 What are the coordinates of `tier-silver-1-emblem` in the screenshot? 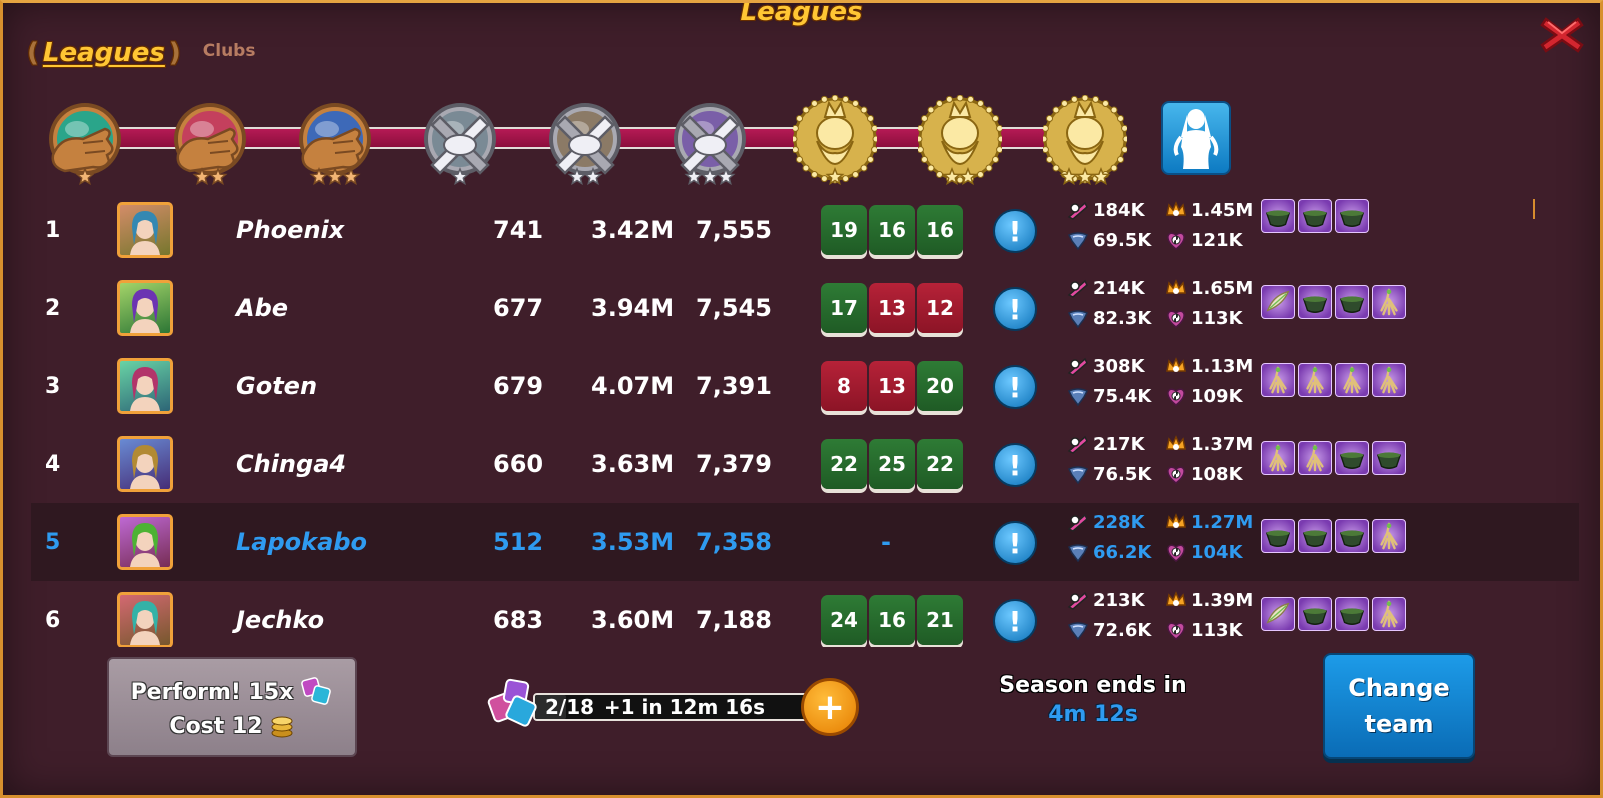 It's located at (460, 143).